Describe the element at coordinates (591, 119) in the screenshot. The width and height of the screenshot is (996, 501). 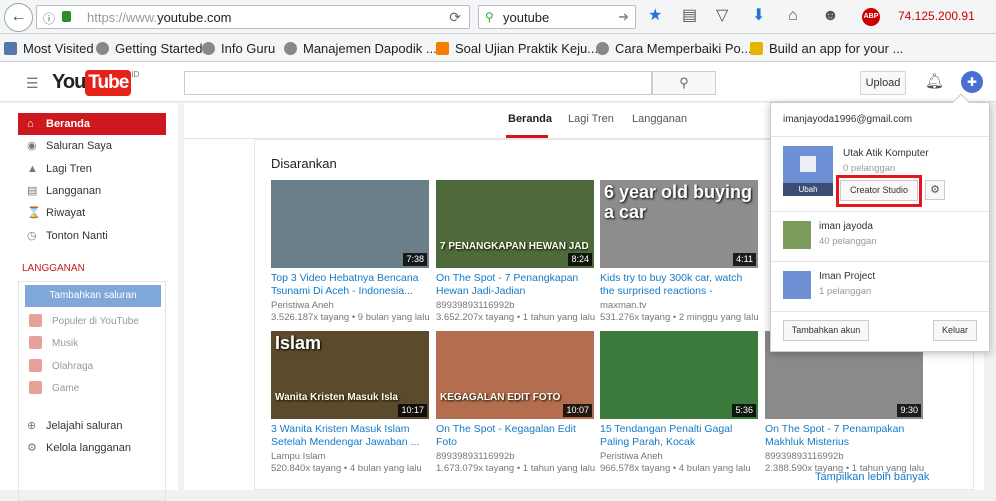
I see `tab-lagi-tren: Lagi Tren` at that location.